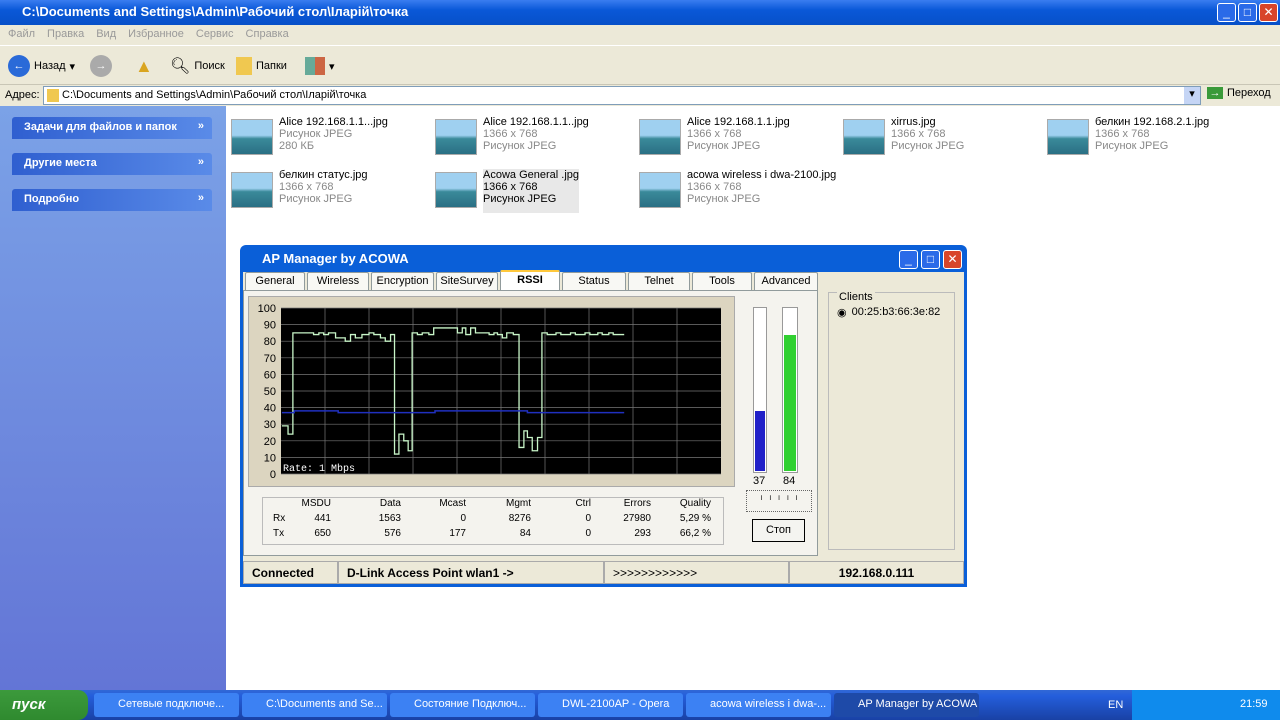 The image size is (1280, 720). Describe the element at coordinates (640, 65) in the screenshot. I see `toolbar: ← Назад ▾ → ▲ 🔍︎ Поиск Папки ▾` at that location.